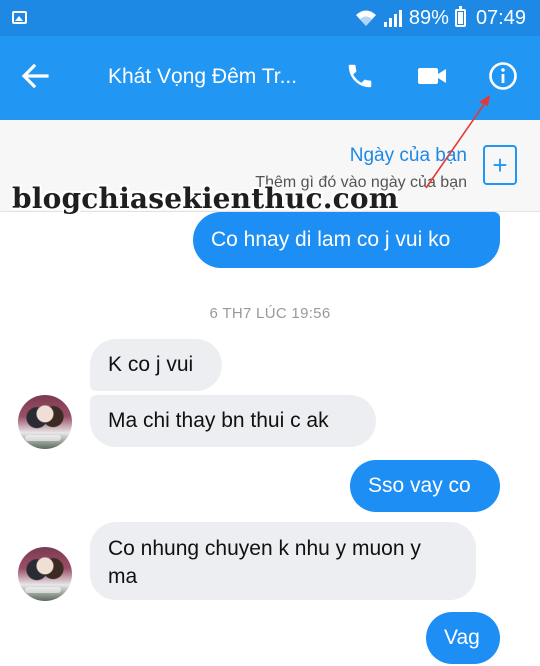 The height and width of the screenshot is (666, 540). I want to click on watermark: blogchiasekienthuc.com, so click(205, 198).